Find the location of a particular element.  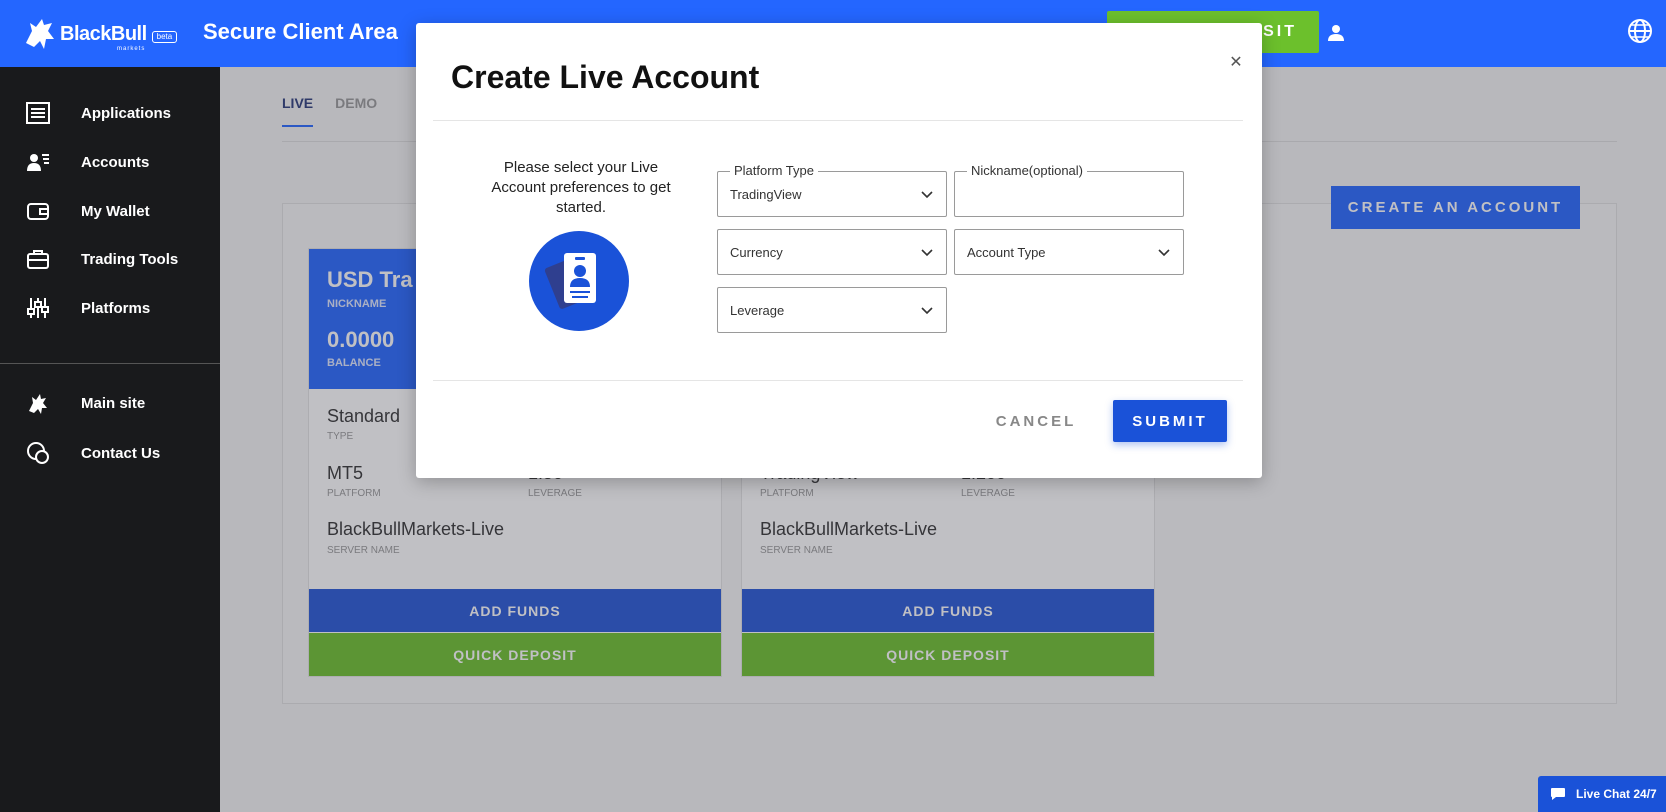

id-badge-icon is located at coordinates (579, 281).